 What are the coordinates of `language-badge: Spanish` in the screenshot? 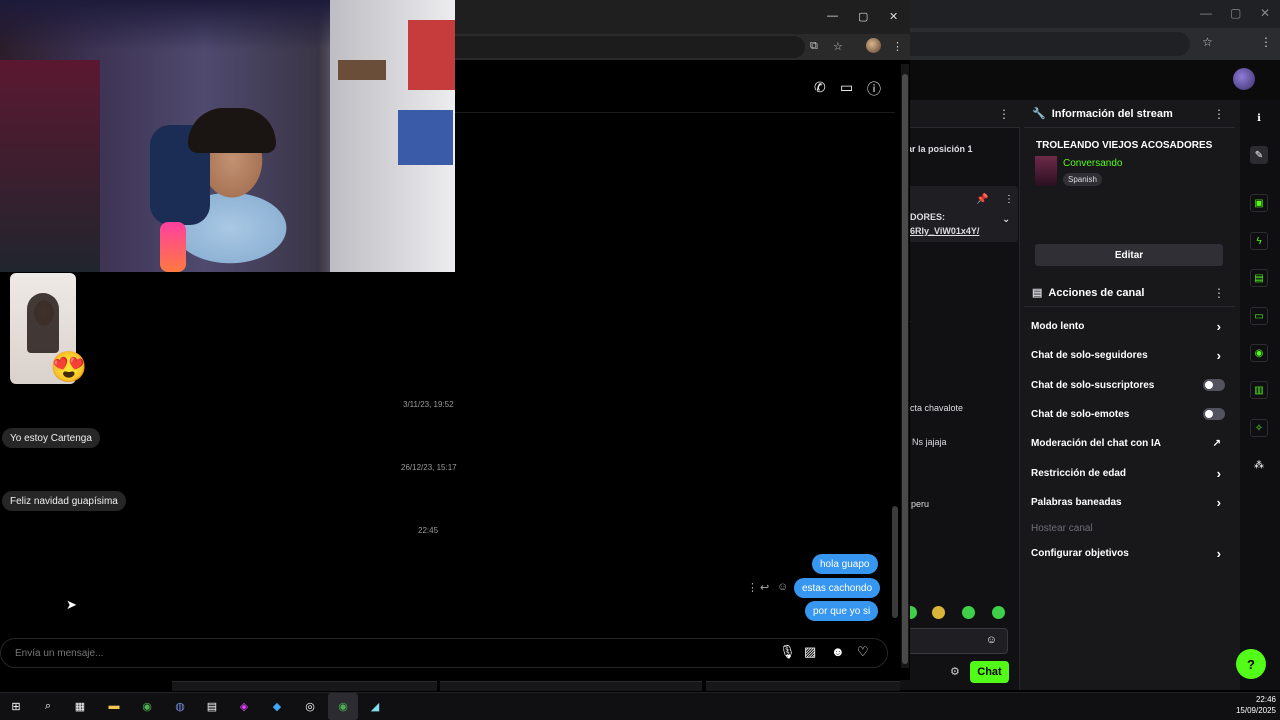 It's located at (1082, 179).